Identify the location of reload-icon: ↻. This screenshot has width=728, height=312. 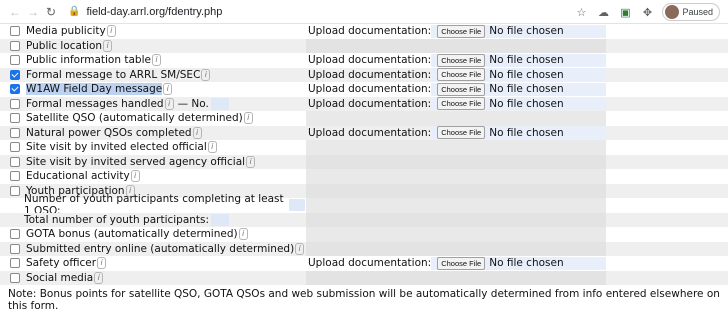
(51, 12).